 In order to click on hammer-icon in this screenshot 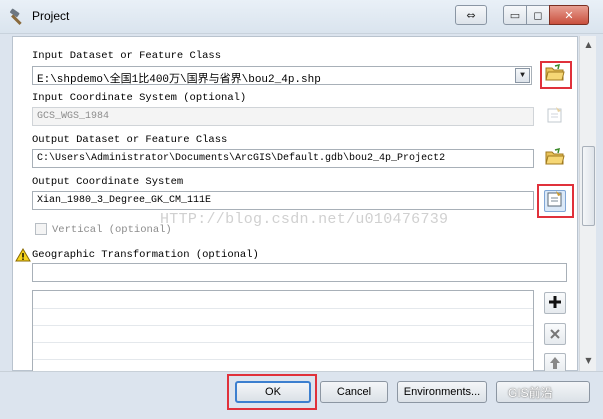, I will do `click(18, 17)`.